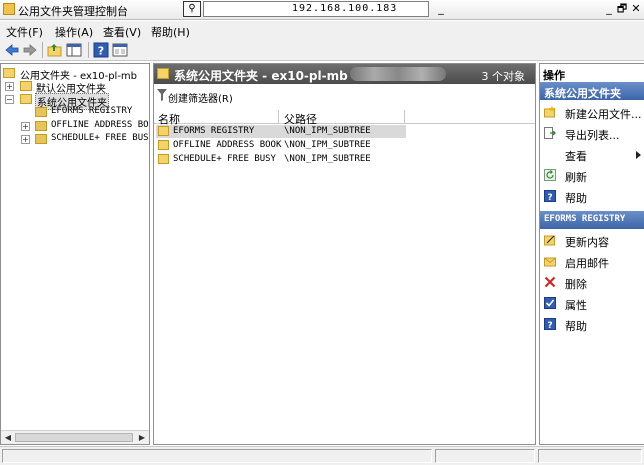  Describe the element at coordinates (592, 196) in the screenshot. I see `action-help: ? 帮助` at that location.